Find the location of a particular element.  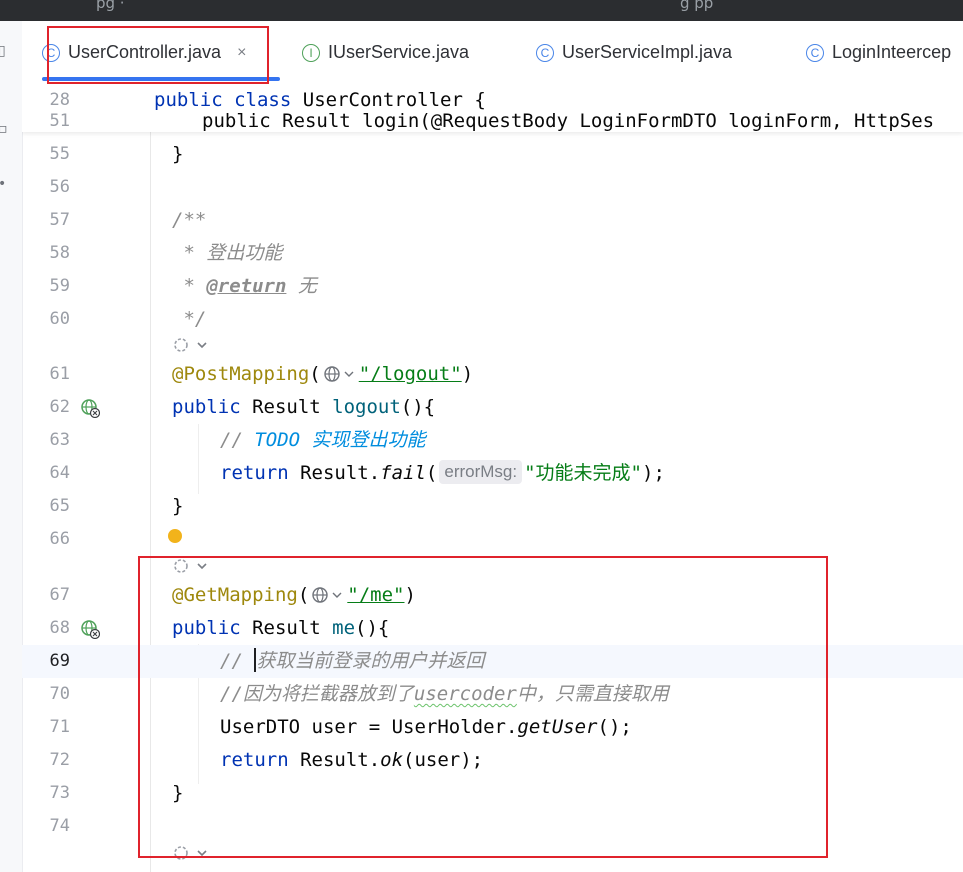

code-line-70: 70 //因为将拦截器放到了usercoder中，只需直接取用 is located at coordinates (492, 694).